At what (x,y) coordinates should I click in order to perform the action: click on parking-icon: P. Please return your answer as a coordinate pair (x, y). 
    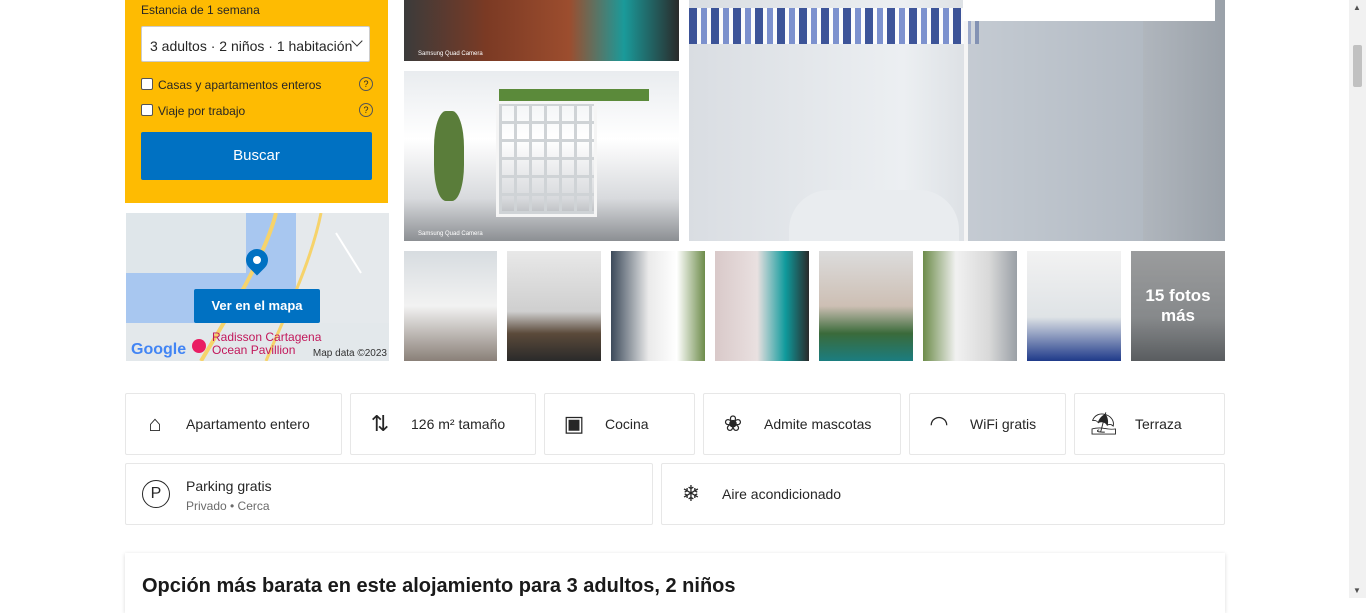
    Looking at the image, I should click on (156, 494).